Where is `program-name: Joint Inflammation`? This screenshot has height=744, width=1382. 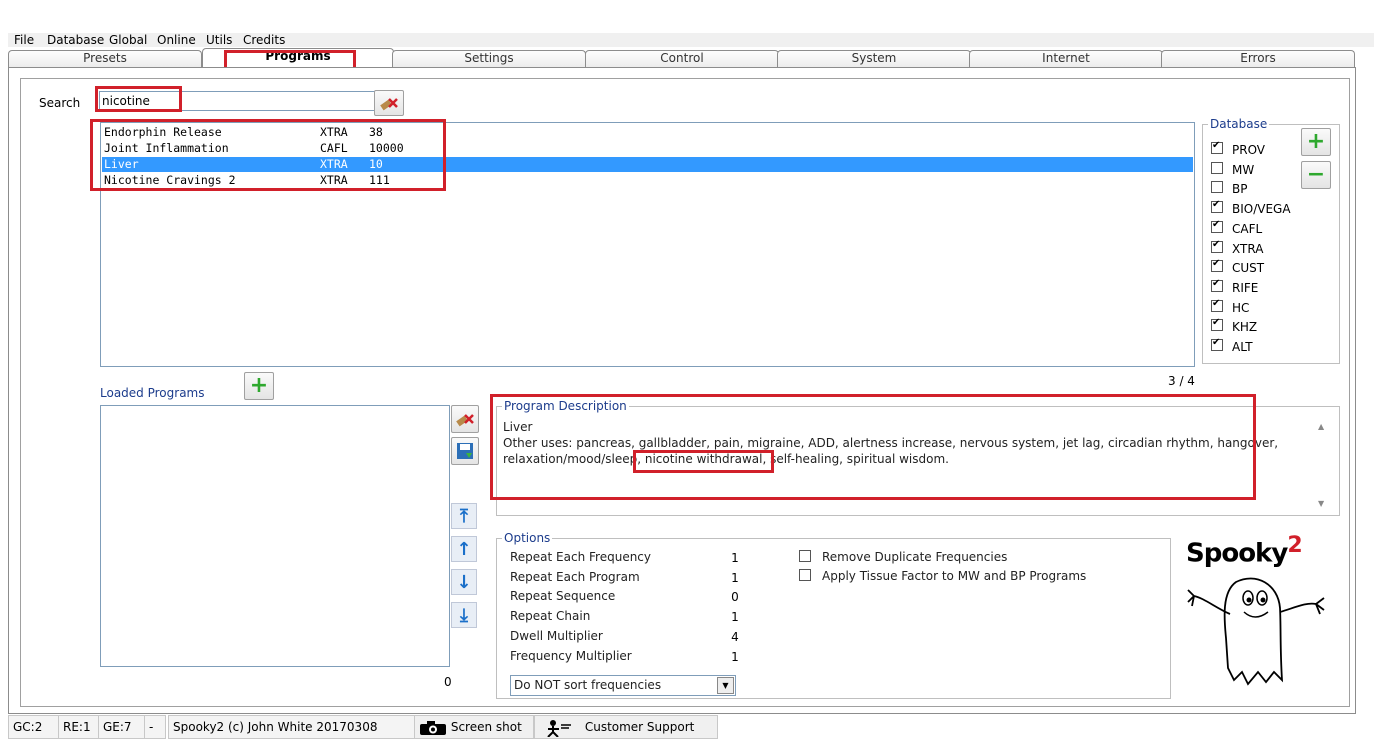 program-name: Joint Inflammation is located at coordinates (166, 148).